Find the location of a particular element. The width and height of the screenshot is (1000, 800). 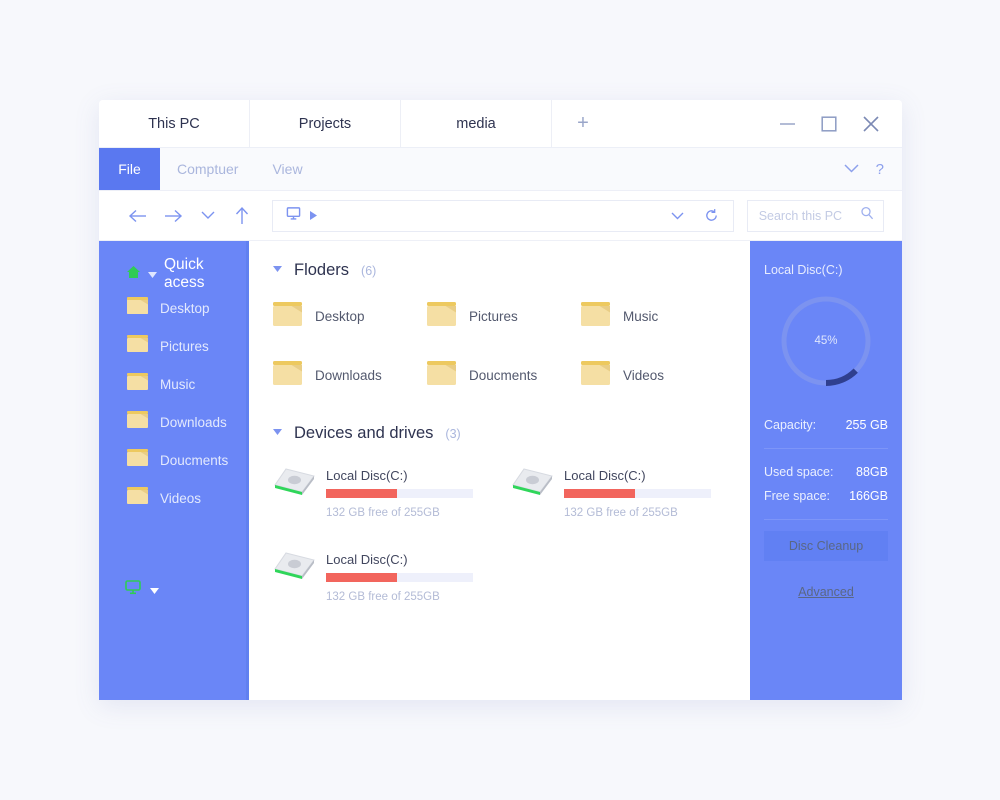

recent-locations-button is located at coordinates (207, 216).